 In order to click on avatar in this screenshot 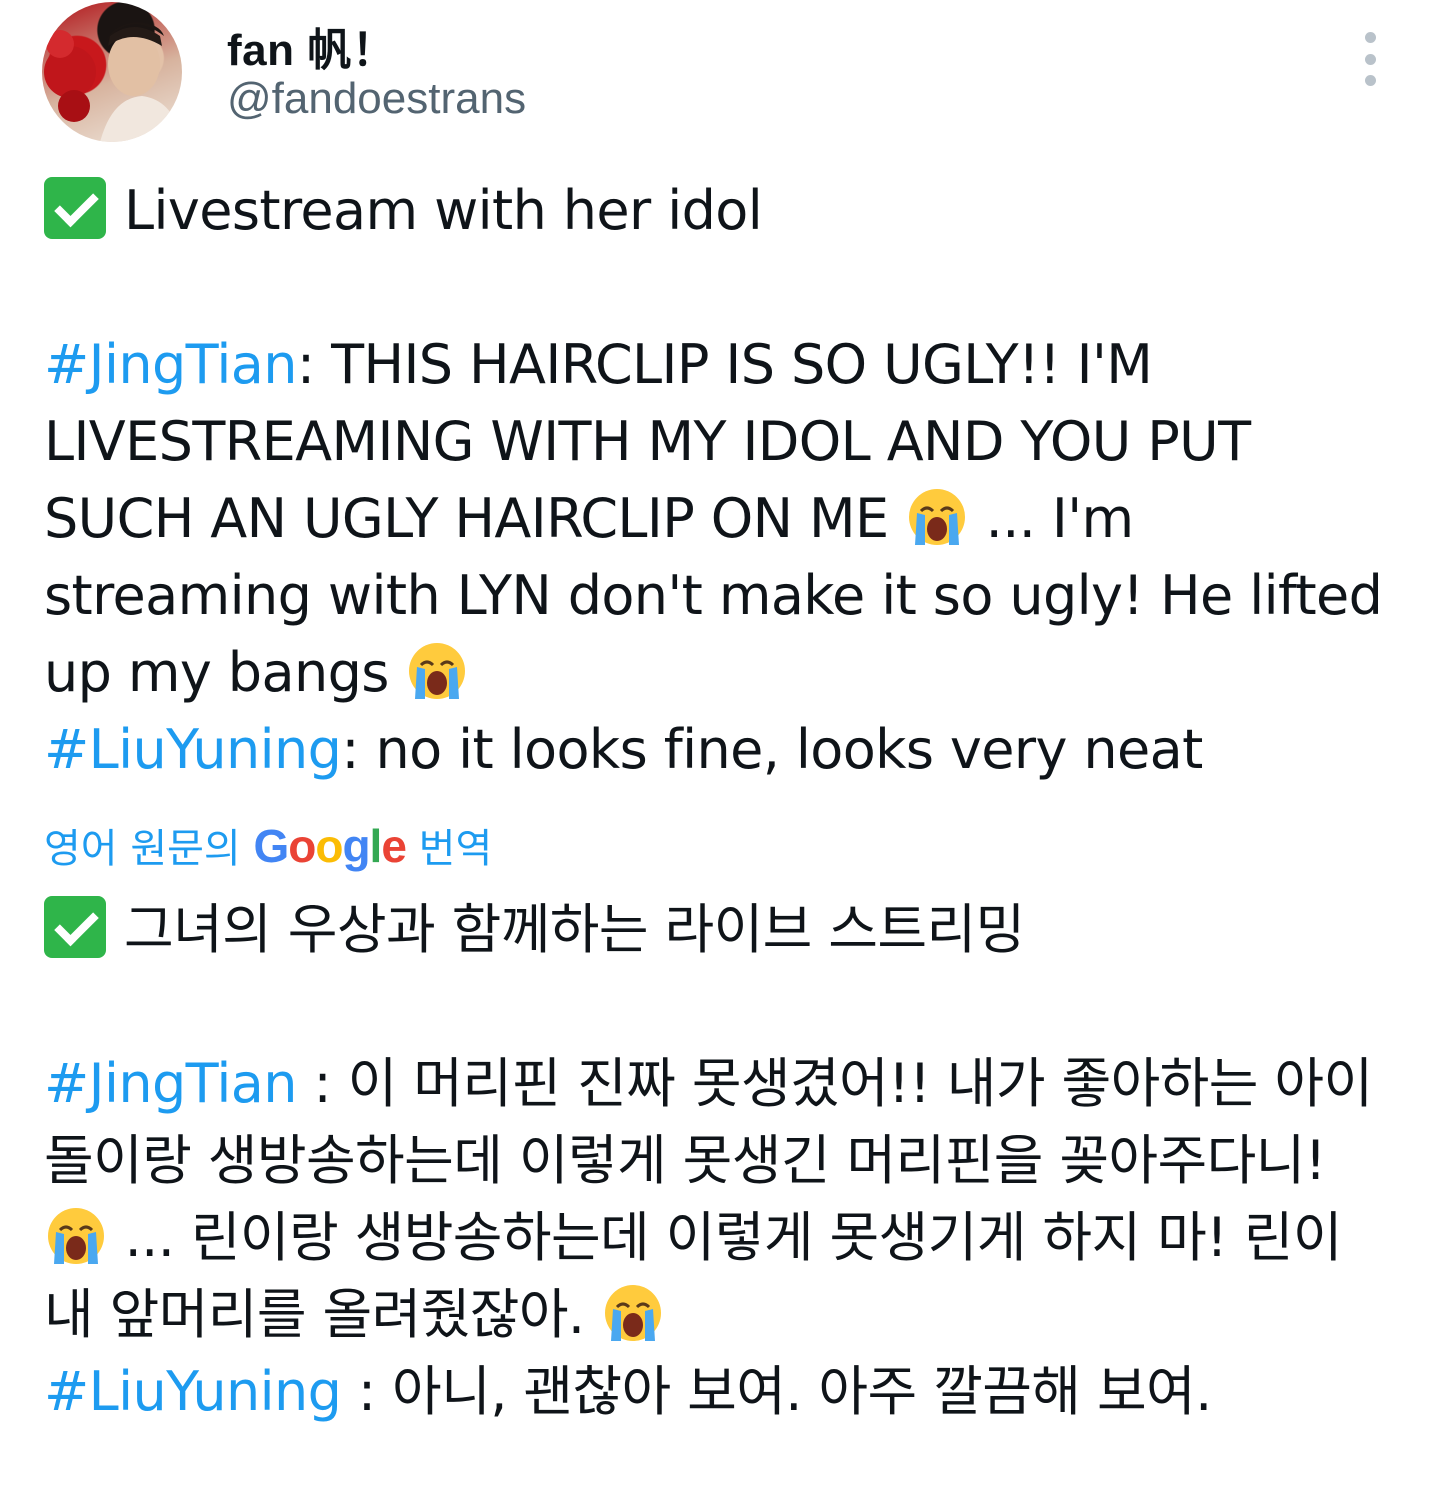, I will do `click(112, 72)`.